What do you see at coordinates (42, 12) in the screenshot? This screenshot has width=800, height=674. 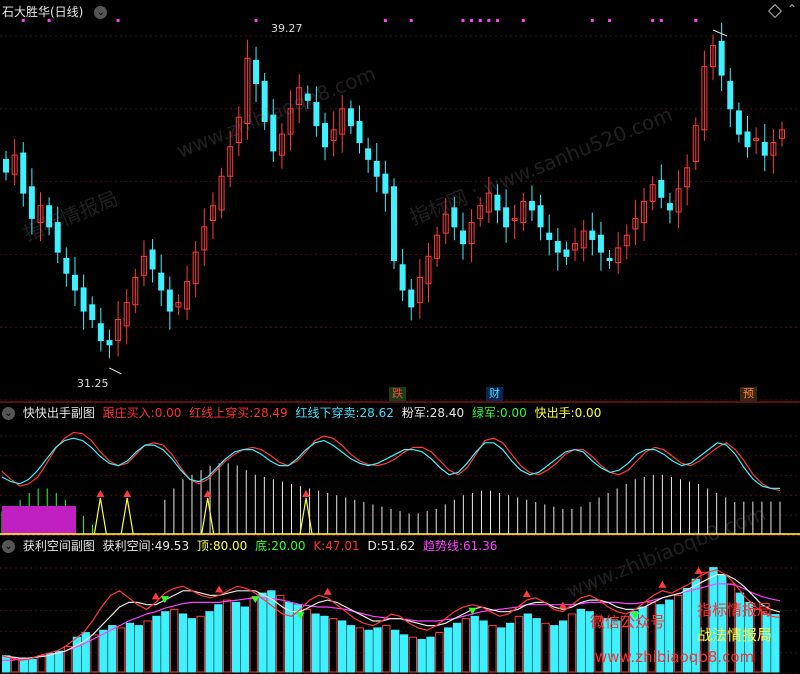 I see `main-title: 石大胜华(日线)` at bounding box center [42, 12].